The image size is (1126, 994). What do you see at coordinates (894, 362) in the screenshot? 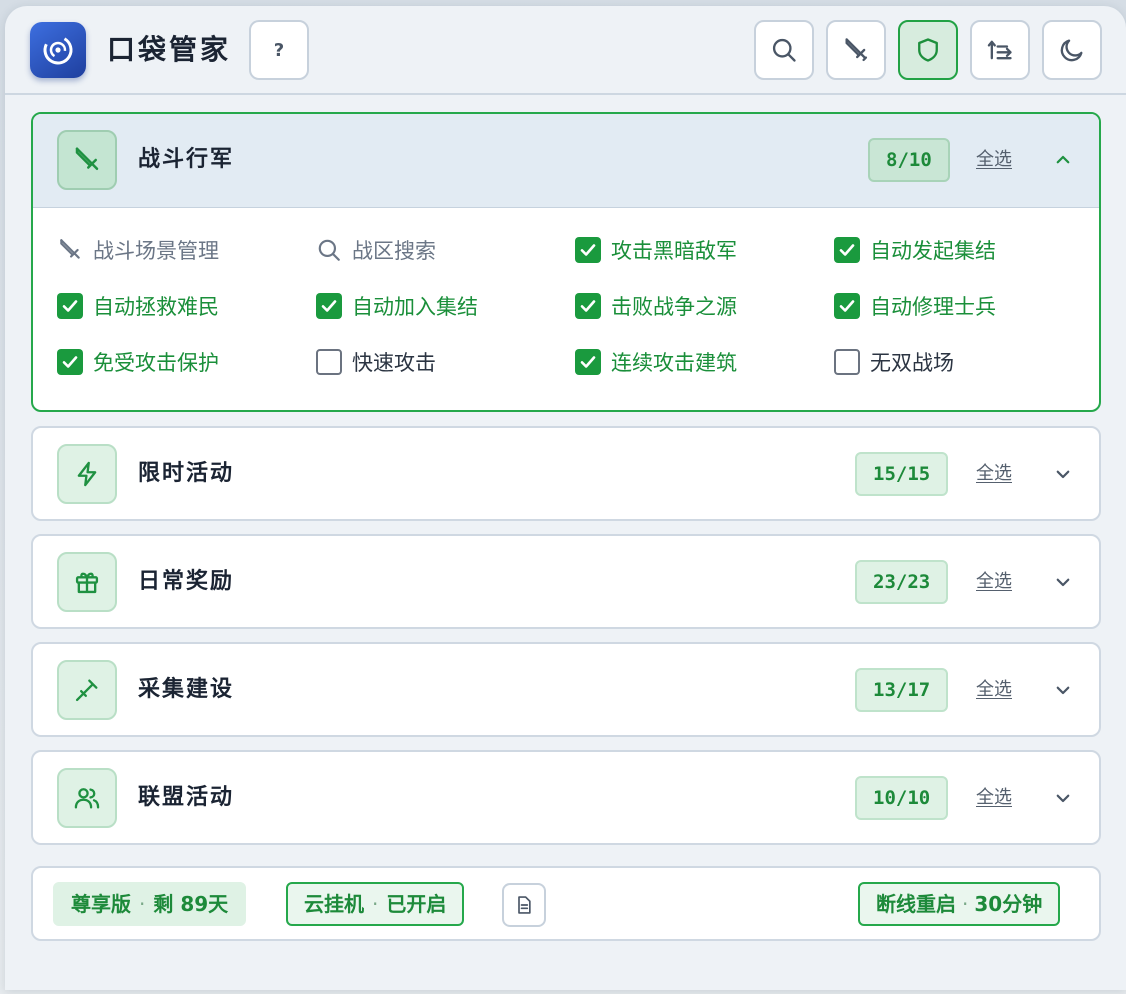
I see `option-peerless-battlefield: 无双战场` at bounding box center [894, 362].